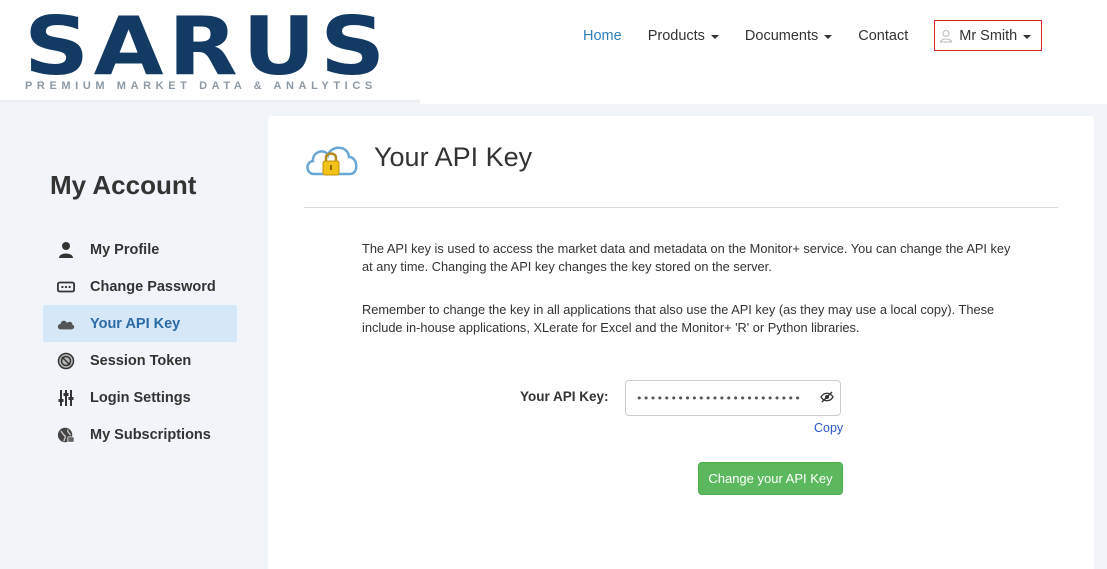 This screenshot has width=1107, height=569. I want to click on sidebar-item-my-profile: My Profile, so click(140, 249).